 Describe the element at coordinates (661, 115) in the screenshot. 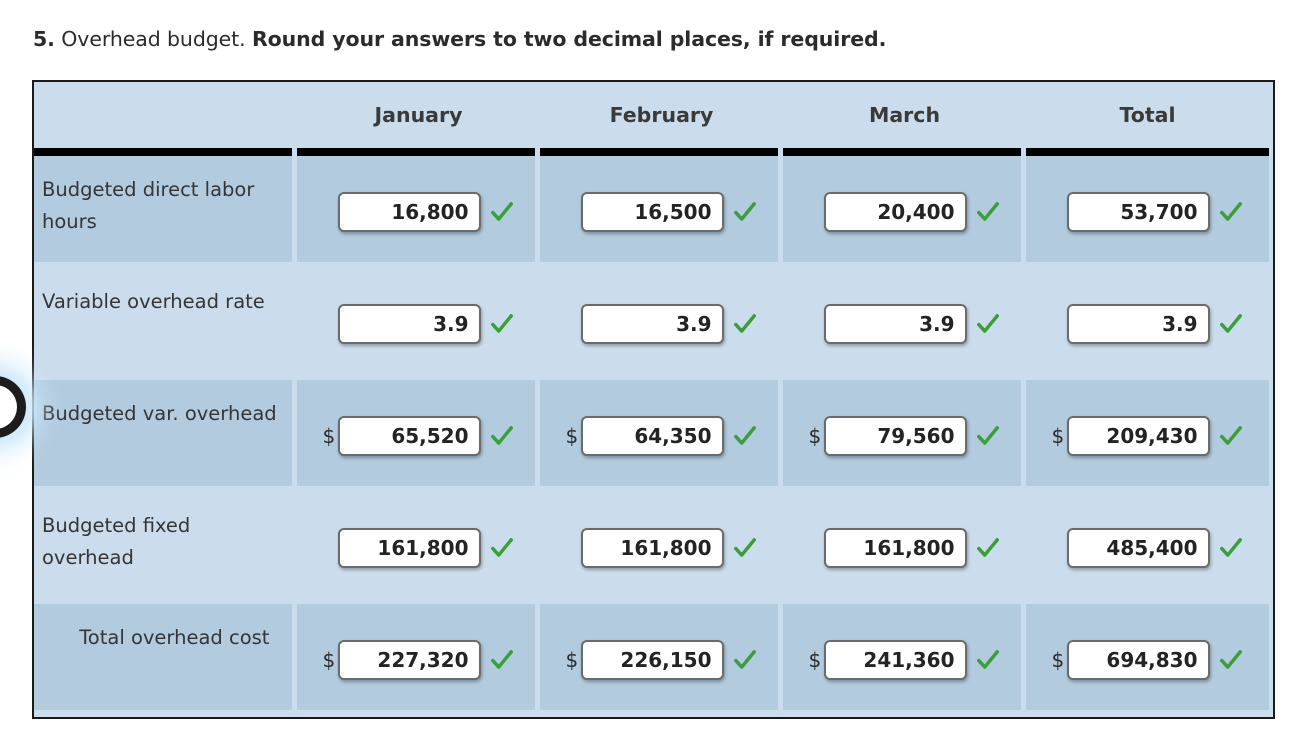

I see `header-cell-february: February` at that location.